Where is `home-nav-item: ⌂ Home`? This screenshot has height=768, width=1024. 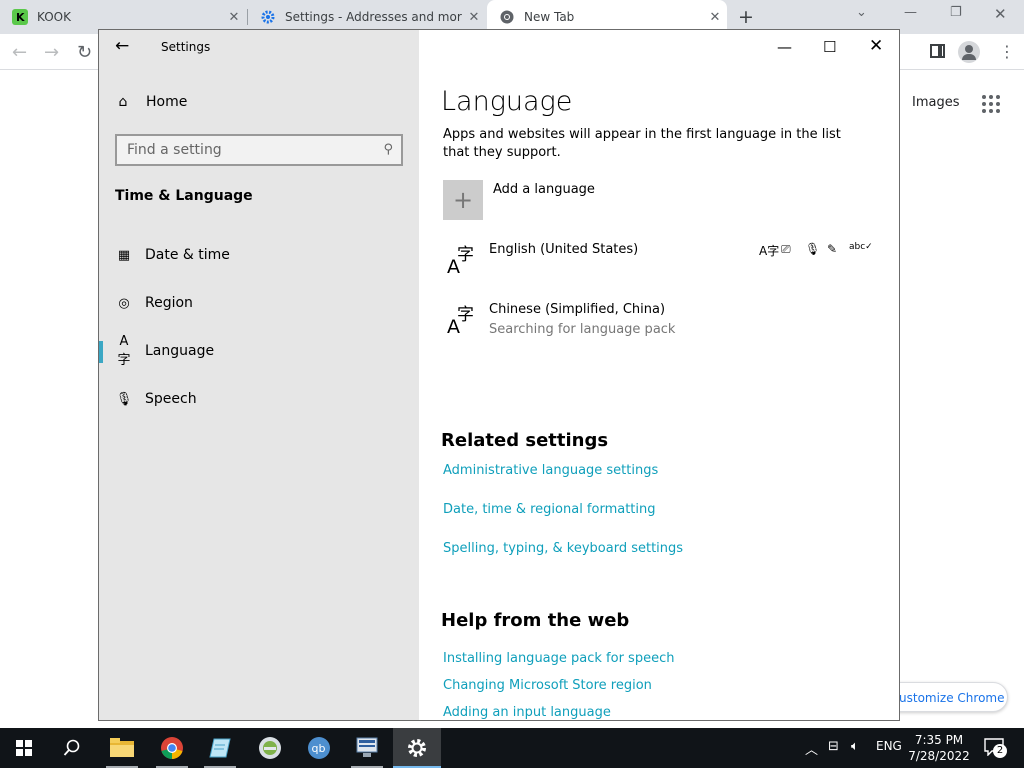 home-nav-item: ⌂ Home is located at coordinates (151, 102).